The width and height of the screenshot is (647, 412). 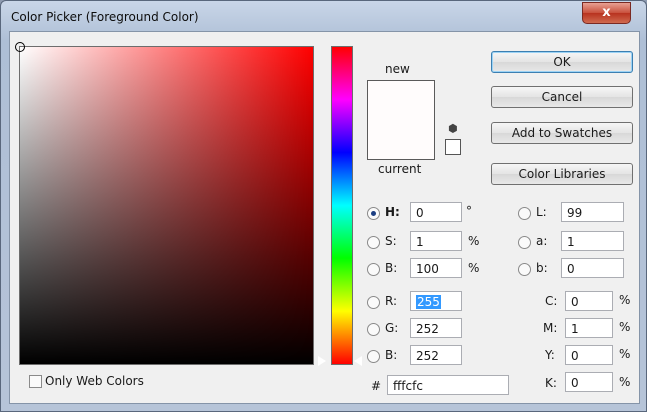 What do you see at coordinates (392, 212) in the screenshot?
I see `label-h: H:` at bounding box center [392, 212].